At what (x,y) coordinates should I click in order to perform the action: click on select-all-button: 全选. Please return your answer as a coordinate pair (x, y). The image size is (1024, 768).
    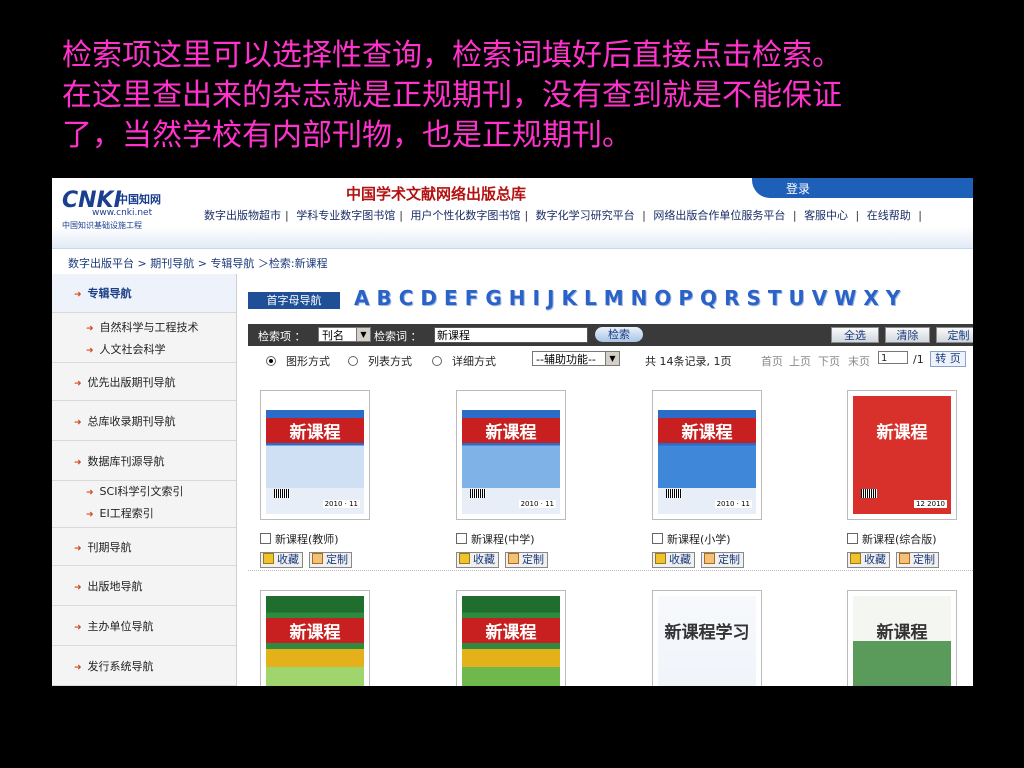
    Looking at the image, I should click on (855, 335).